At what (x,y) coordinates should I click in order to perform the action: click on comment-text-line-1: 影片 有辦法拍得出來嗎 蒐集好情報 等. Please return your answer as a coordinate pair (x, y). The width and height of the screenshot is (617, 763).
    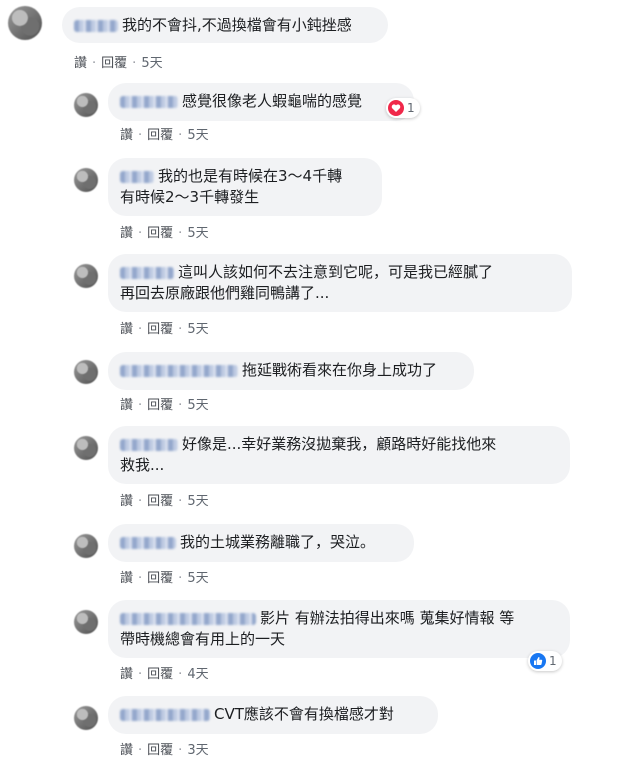
    Looking at the image, I should click on (387, 618).